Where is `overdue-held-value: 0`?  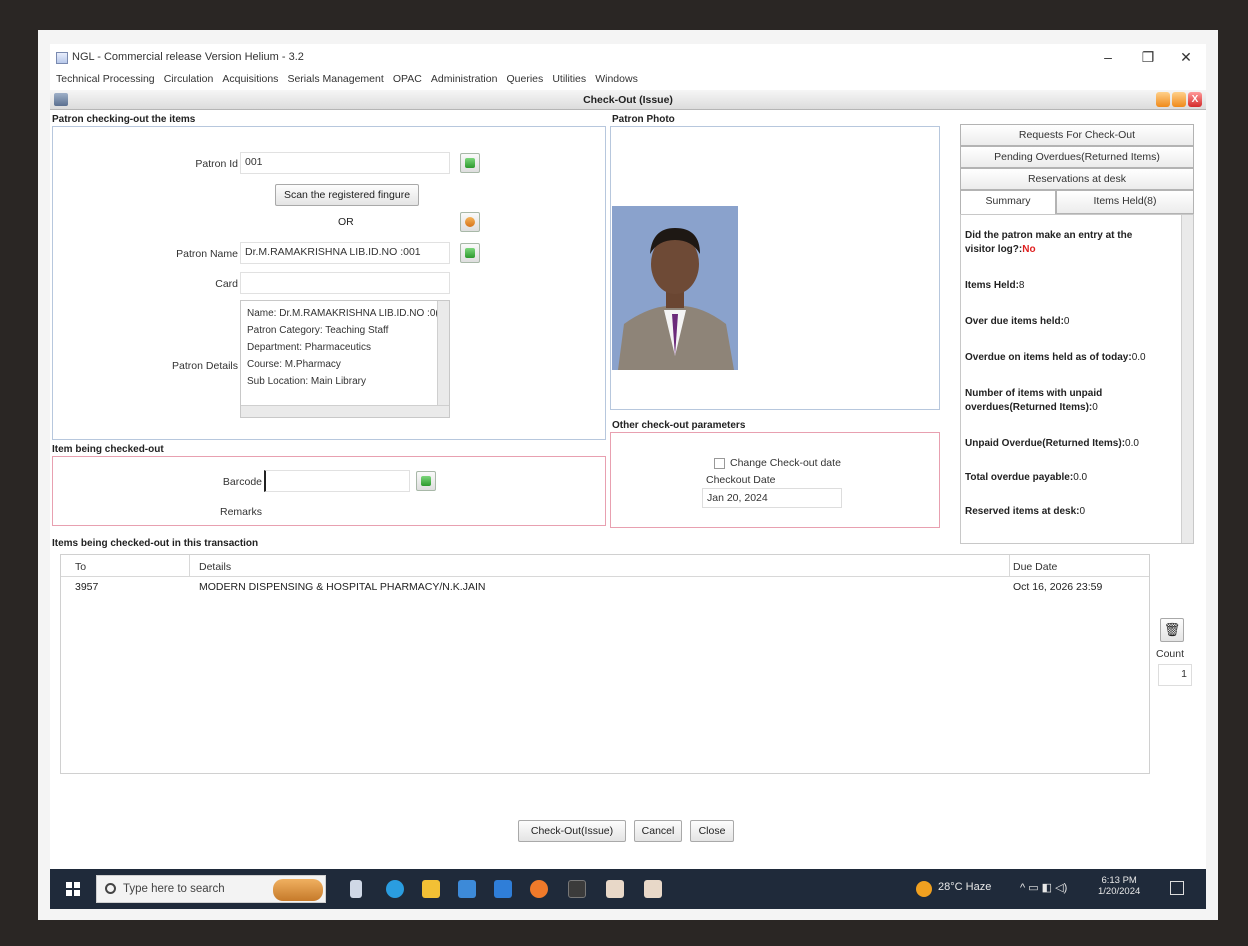
overdue-held-value: 0 is located at coordinates (1066, 321).